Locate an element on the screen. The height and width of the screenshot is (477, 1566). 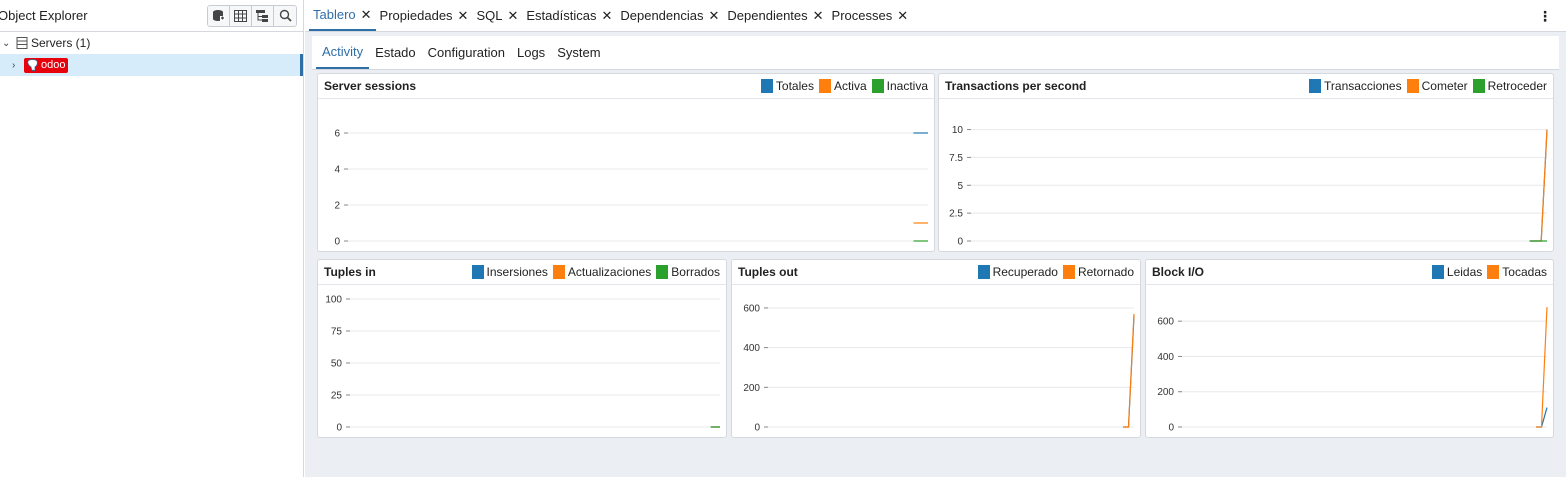
table-icon is located at coordinates (240, 15).